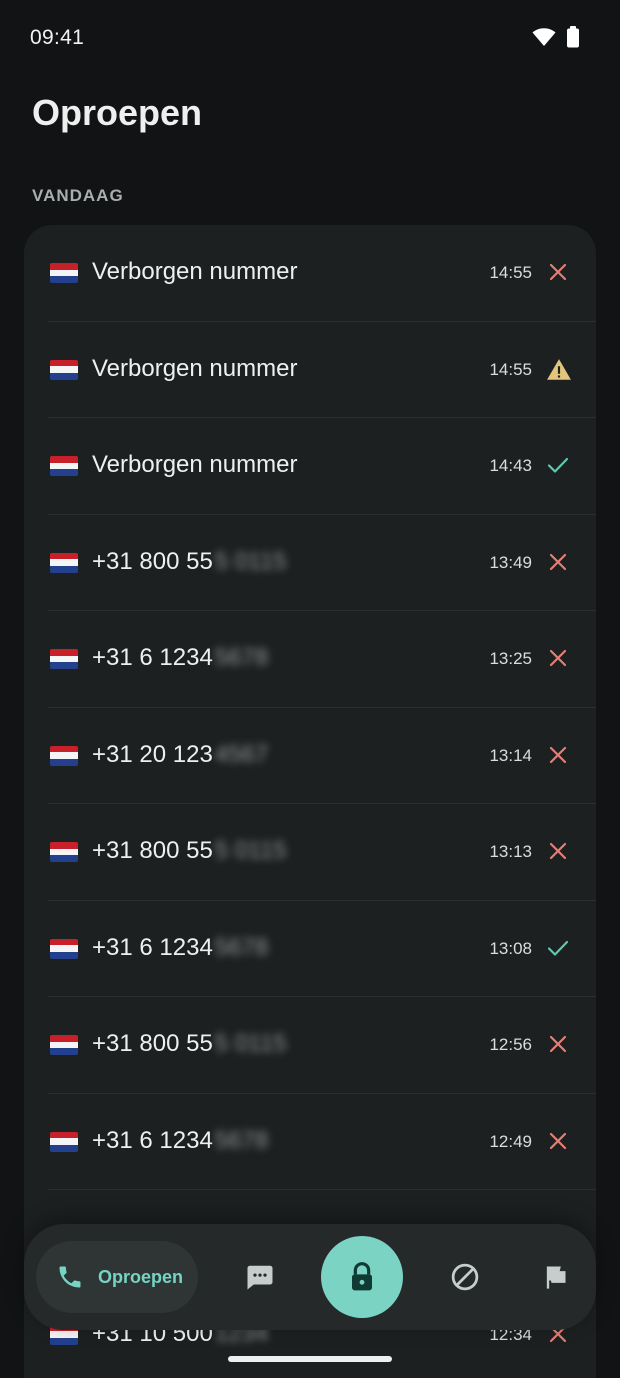 This screenshot has width=620, height=1378. I want to click on call-number: +31 20 1234567, so click(180, 755).